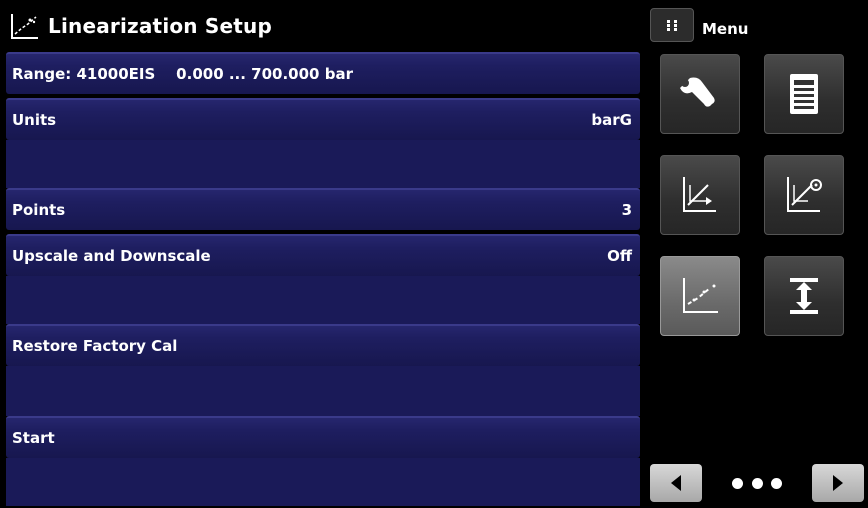 Image resolution: width=868 pixels, height=508 pixels. Describe the element at coordinates (39, 210) in the screenshot. I see `points-label: Points` at that location.